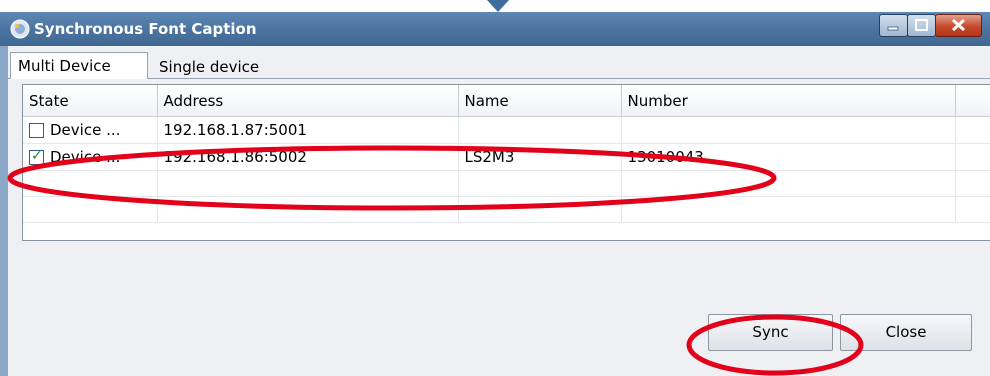 The image size is (990, 376). Describe the element at coordinates (540, 101) in the screenshot. I see `column-header-name: Name` at that location.